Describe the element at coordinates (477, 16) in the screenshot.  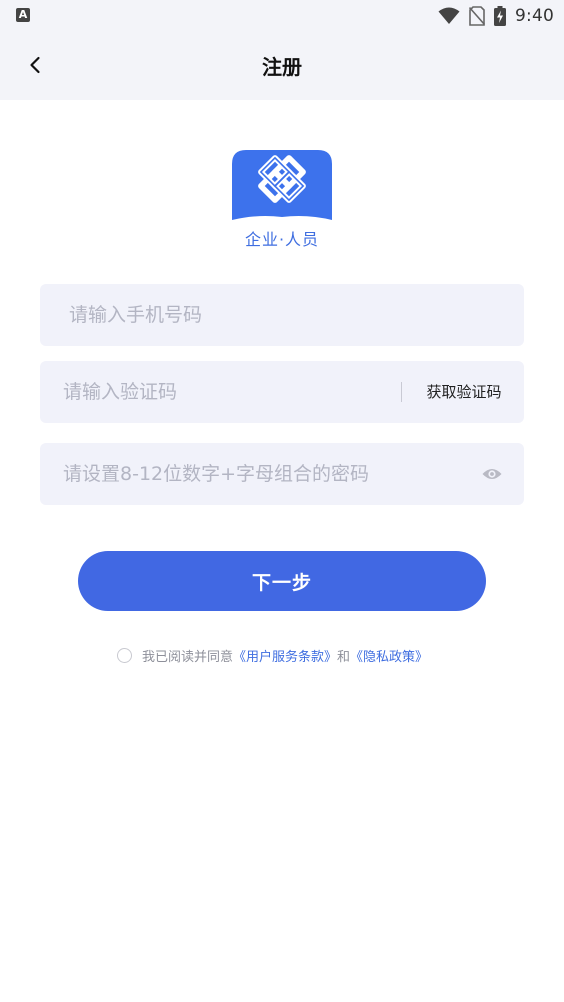
I see `no-sim-icon` at that location.